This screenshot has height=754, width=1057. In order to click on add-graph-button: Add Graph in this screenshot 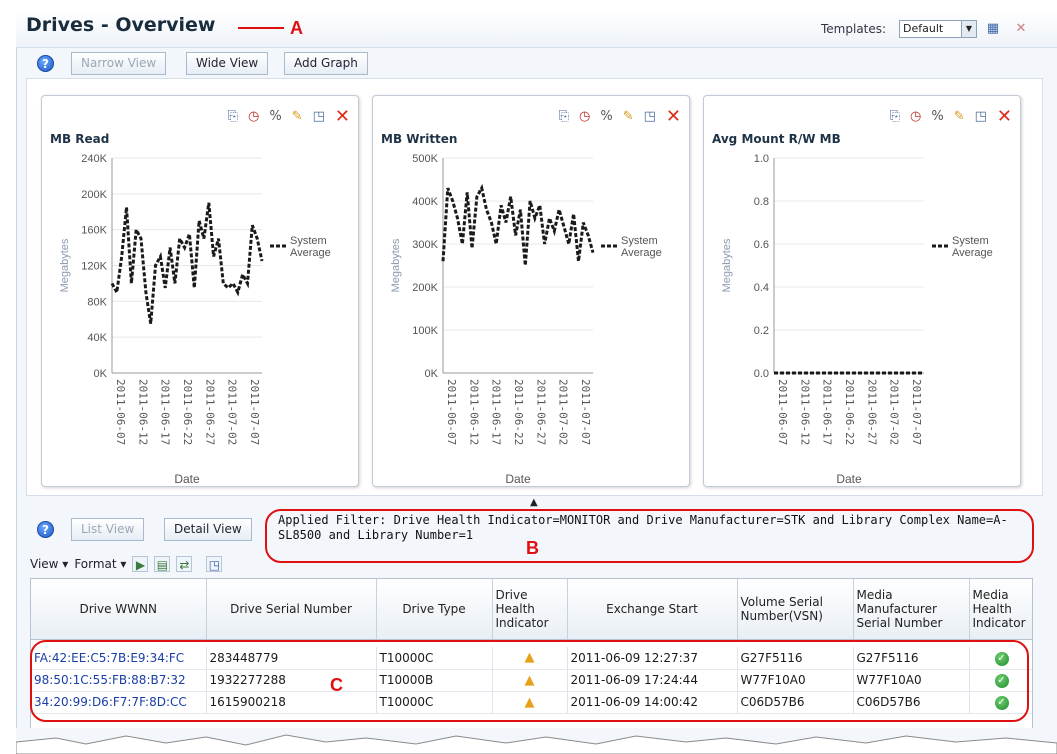, I will do `click(326, 63)`.